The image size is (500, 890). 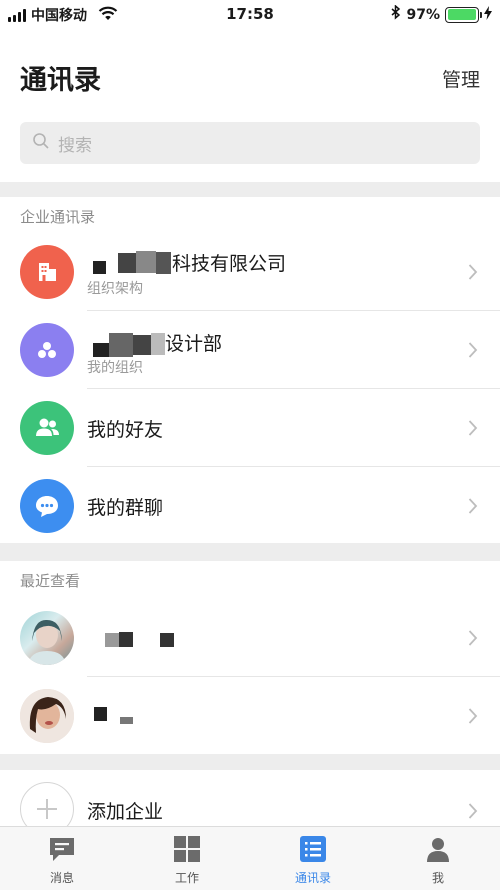 What do you see at coordinates (437, 878) in the screenshot?
I see `tab-label: 我` at bounding box center [437, 878].